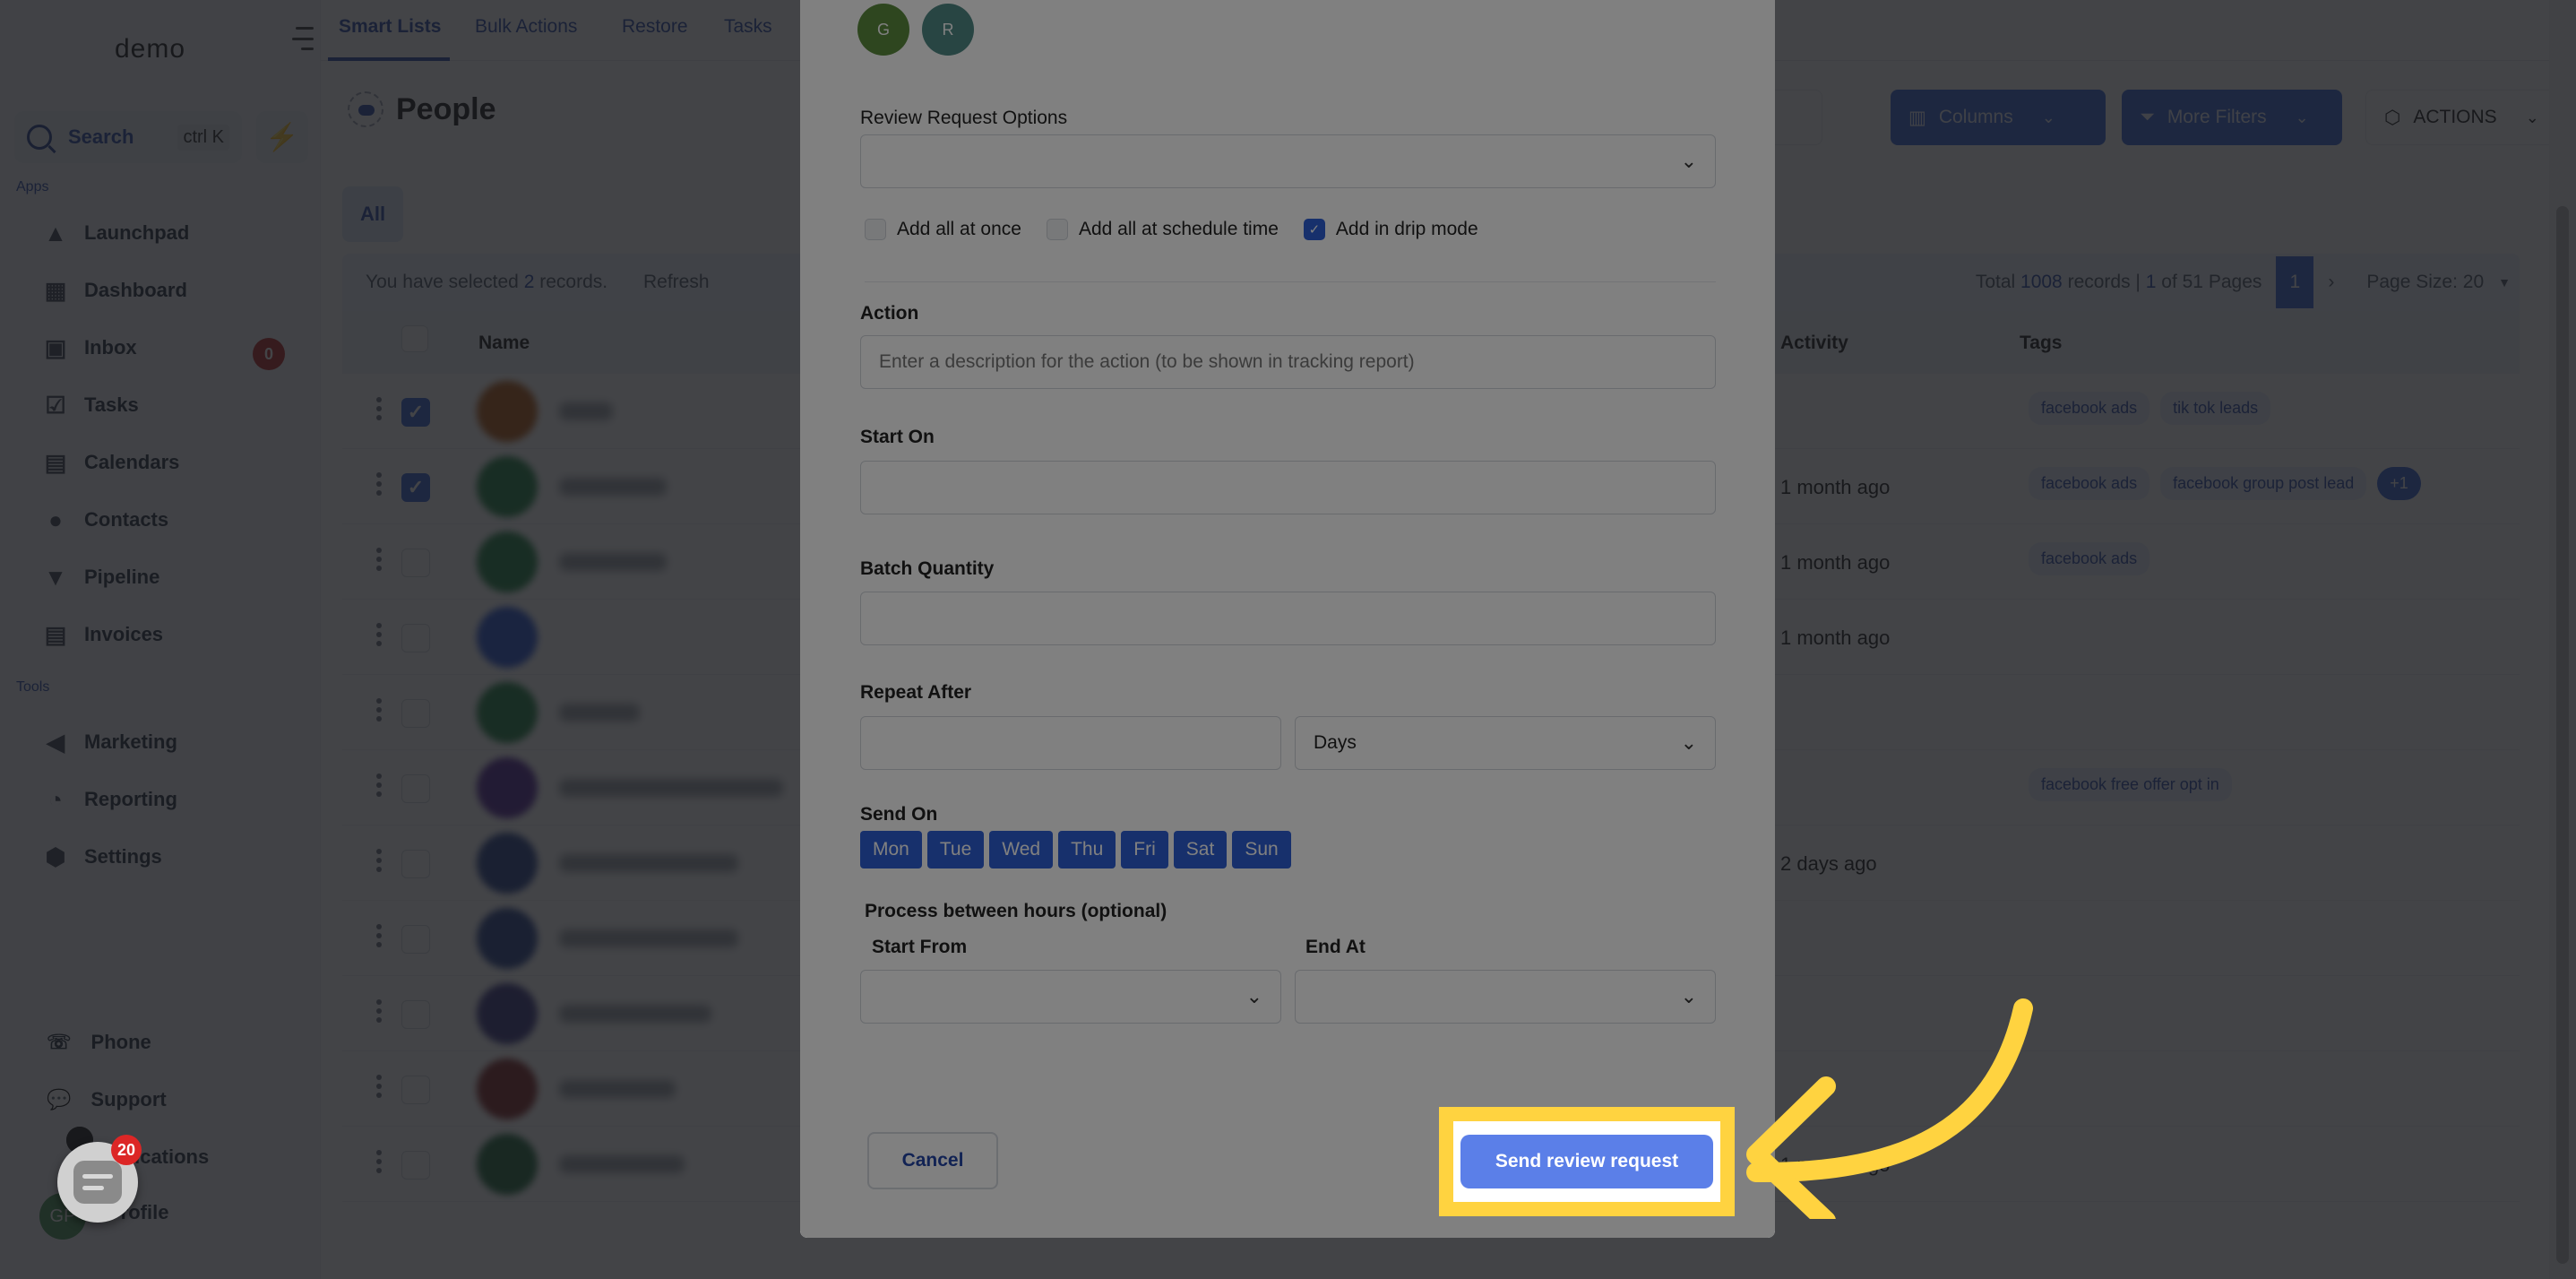 The width and height of the screenshot is (2576, 1279). I want to click on repeat-after-input, so click(1070, 743).